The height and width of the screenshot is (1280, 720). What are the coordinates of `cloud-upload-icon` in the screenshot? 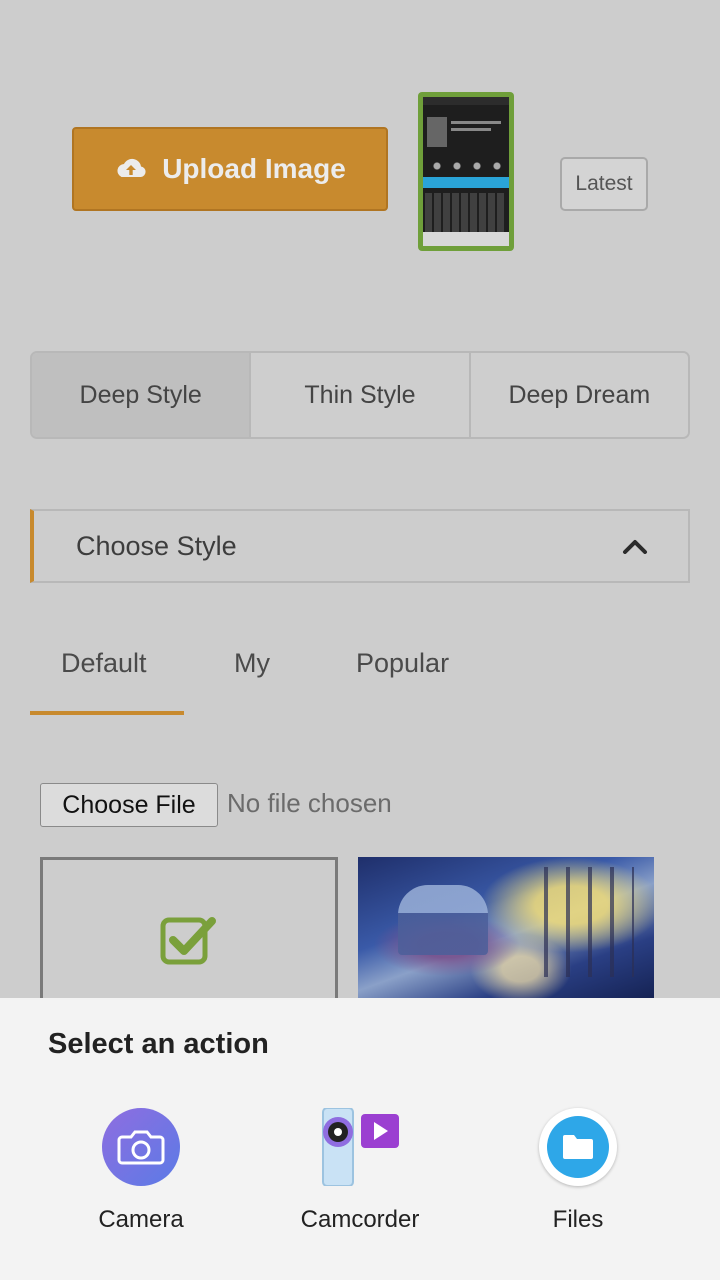 It's located at (131, 167).